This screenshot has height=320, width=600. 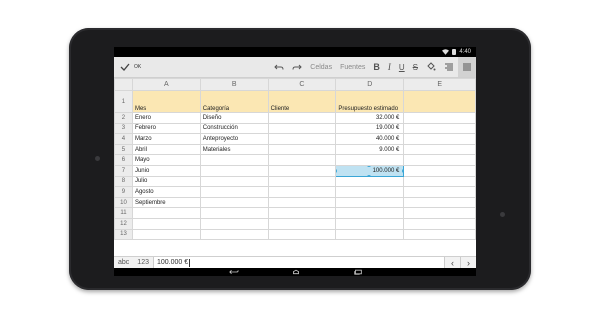 I want to click on selection-handle-bottom, so click(x=369, y=175).